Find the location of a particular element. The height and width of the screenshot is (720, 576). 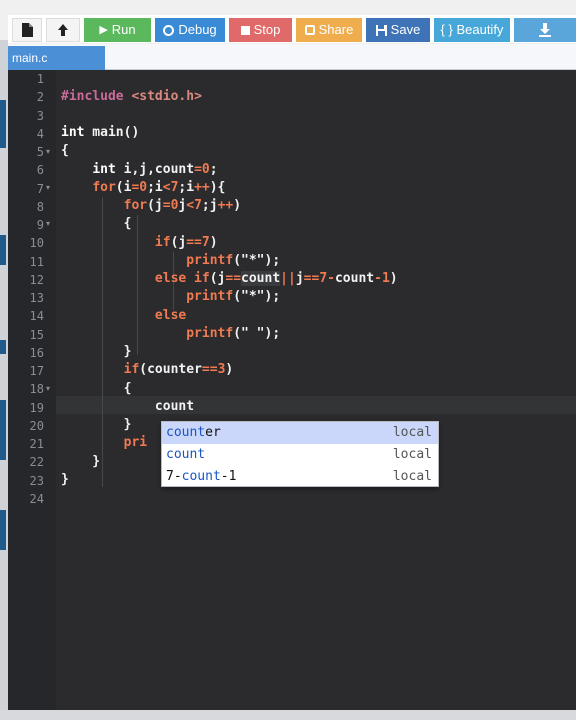

code-line-12: else if(j==count||j==7-count-1) is located at coordinates (276, 278).